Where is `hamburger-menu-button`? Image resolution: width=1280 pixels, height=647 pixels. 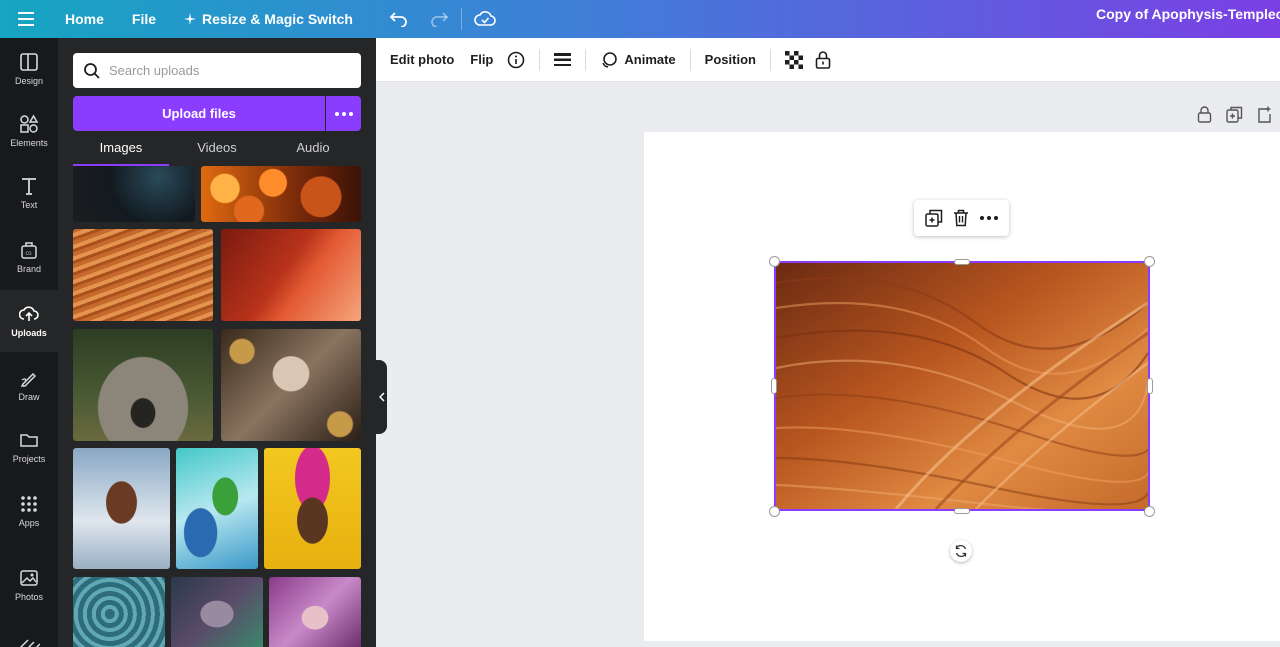 hamburger-menu-button is located at coordinates (26, 19).